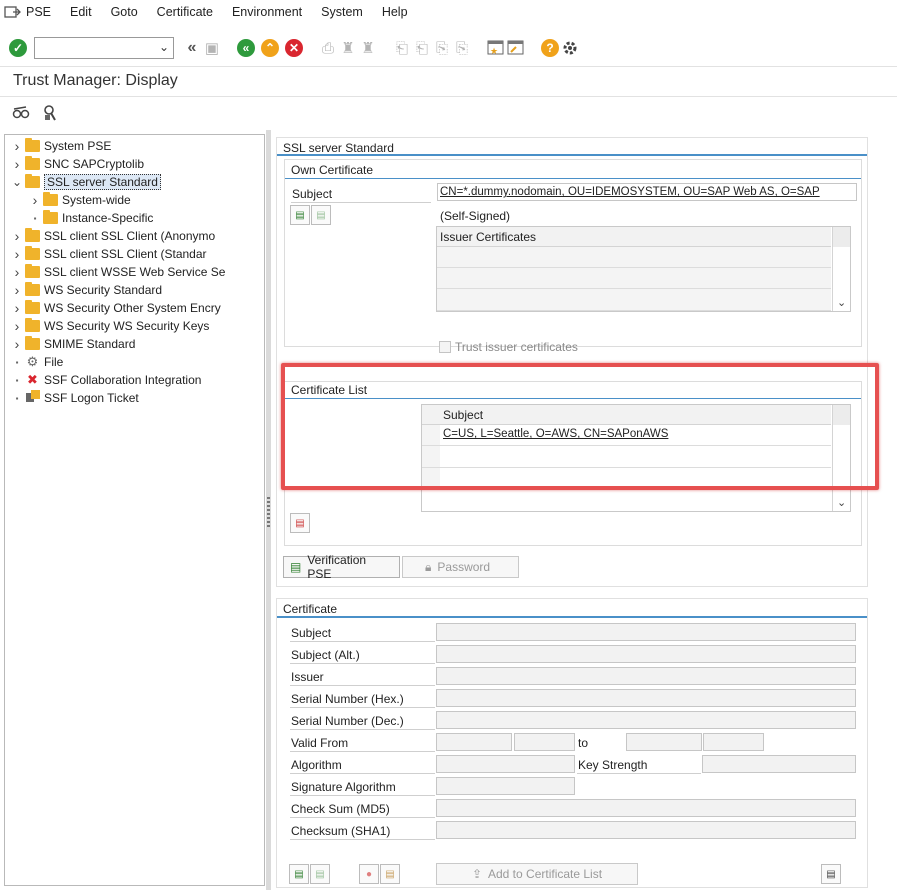 The image size is (897, 893). Describe the element at coordinates (13, 12) in the screenshot. I see `menu-window-icon` at that location.